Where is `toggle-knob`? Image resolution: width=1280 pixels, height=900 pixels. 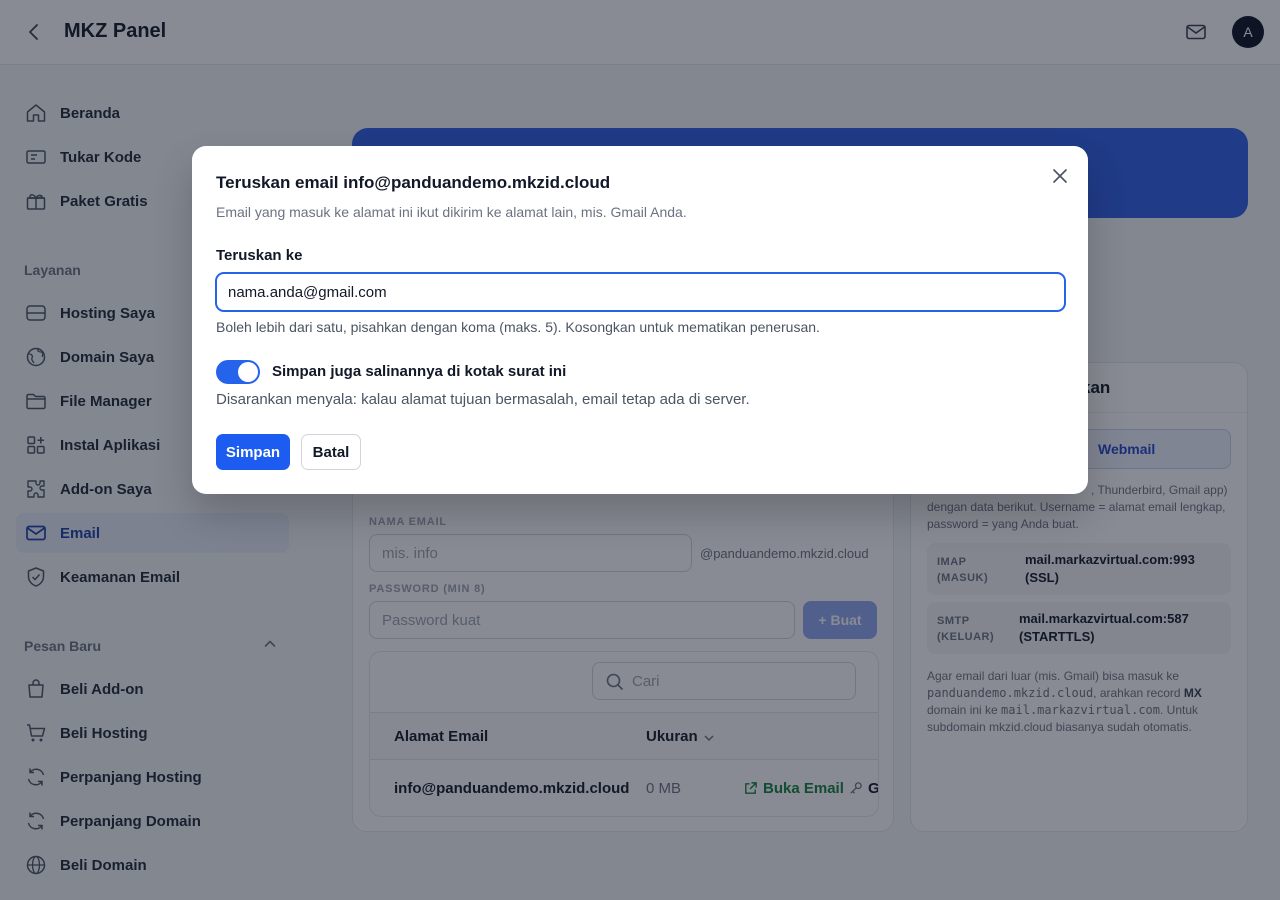
toggle-knob is located at coordinates (248, 372).